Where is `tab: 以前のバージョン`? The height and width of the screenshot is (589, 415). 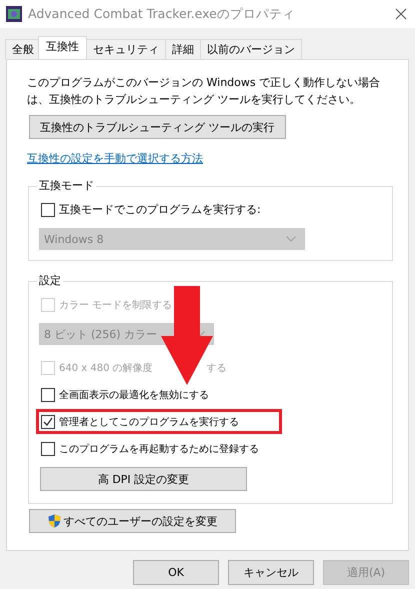 tab: 以前のバージョン is located at coordinates (251, 49).